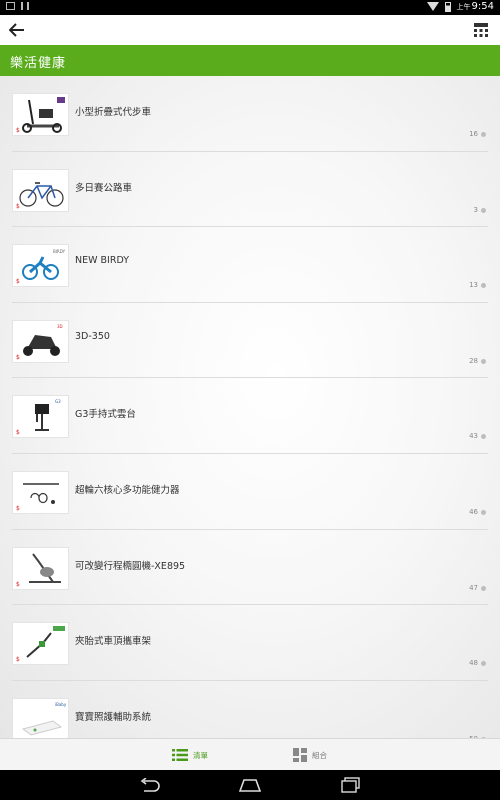  I want to click on nav-home-button, so click(250, 785).